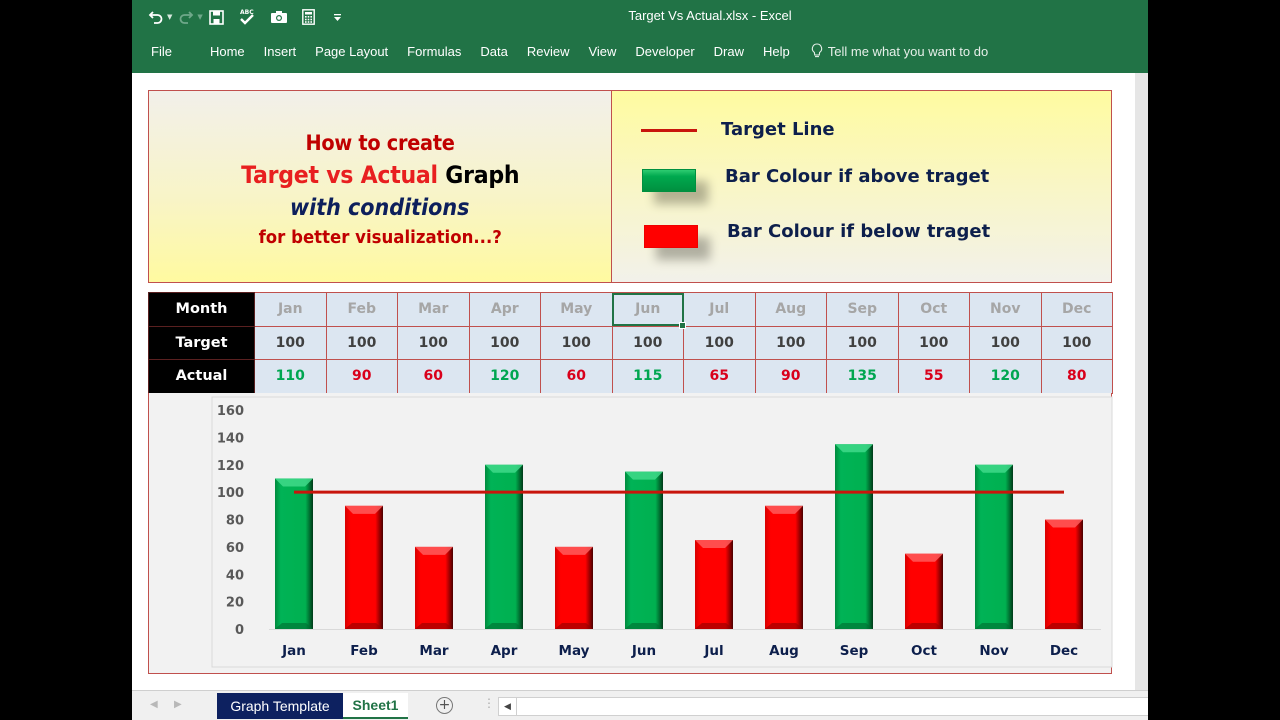  What do you see at coordinates (230, 438) in the screenshot?
I see `y-tick-label: 140` at bounding box center [230, 438].